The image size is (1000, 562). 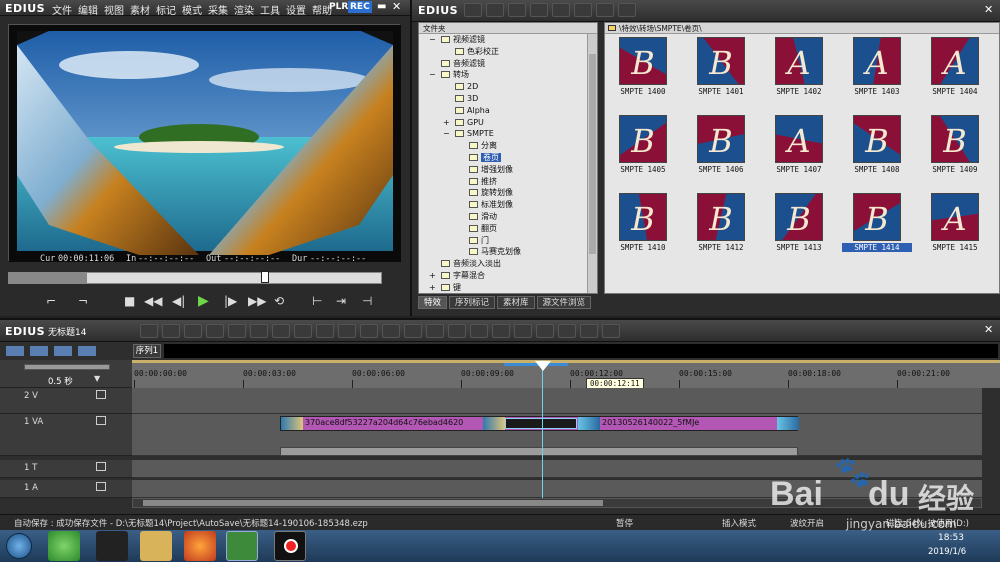 I want to click on record-icon, so click(x=589, y=331).